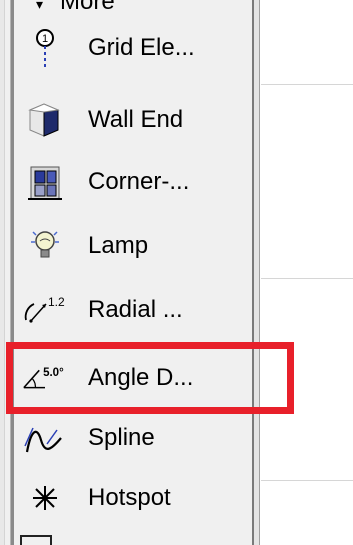 The width and height of the screenshot is (353, 545). What do you see at coordinates (36, 540) in the screenshot?
I see `next-tool-partial-icon` at bounding box center [36, 540].